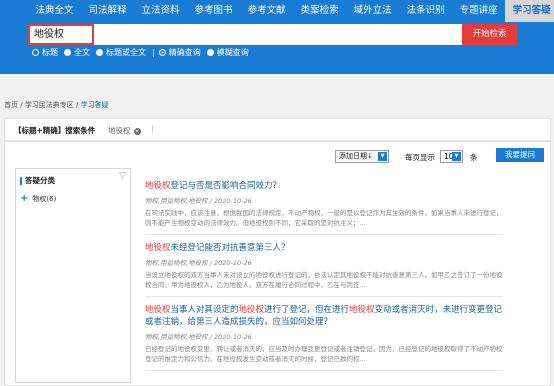 The width and height of the screenshot is (554, 386). What do you see at coordinates (24, 198) in the screenshot?
I see `plus-icon: +` at bounding box center [24, 198].